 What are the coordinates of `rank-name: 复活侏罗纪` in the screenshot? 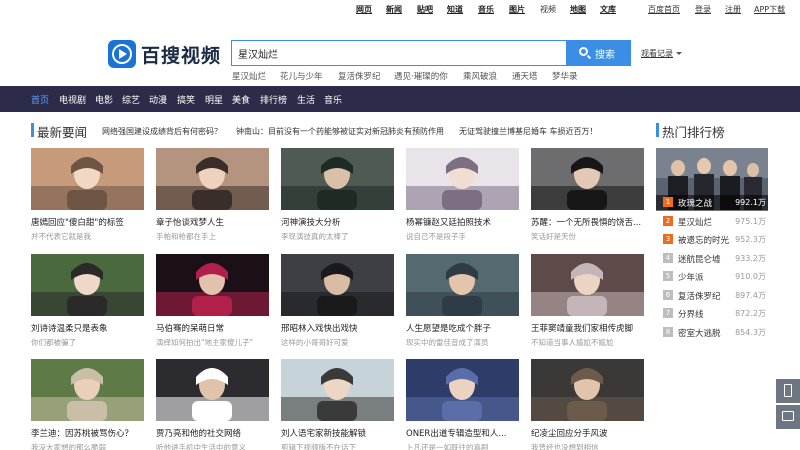 It's located at (699, 296).